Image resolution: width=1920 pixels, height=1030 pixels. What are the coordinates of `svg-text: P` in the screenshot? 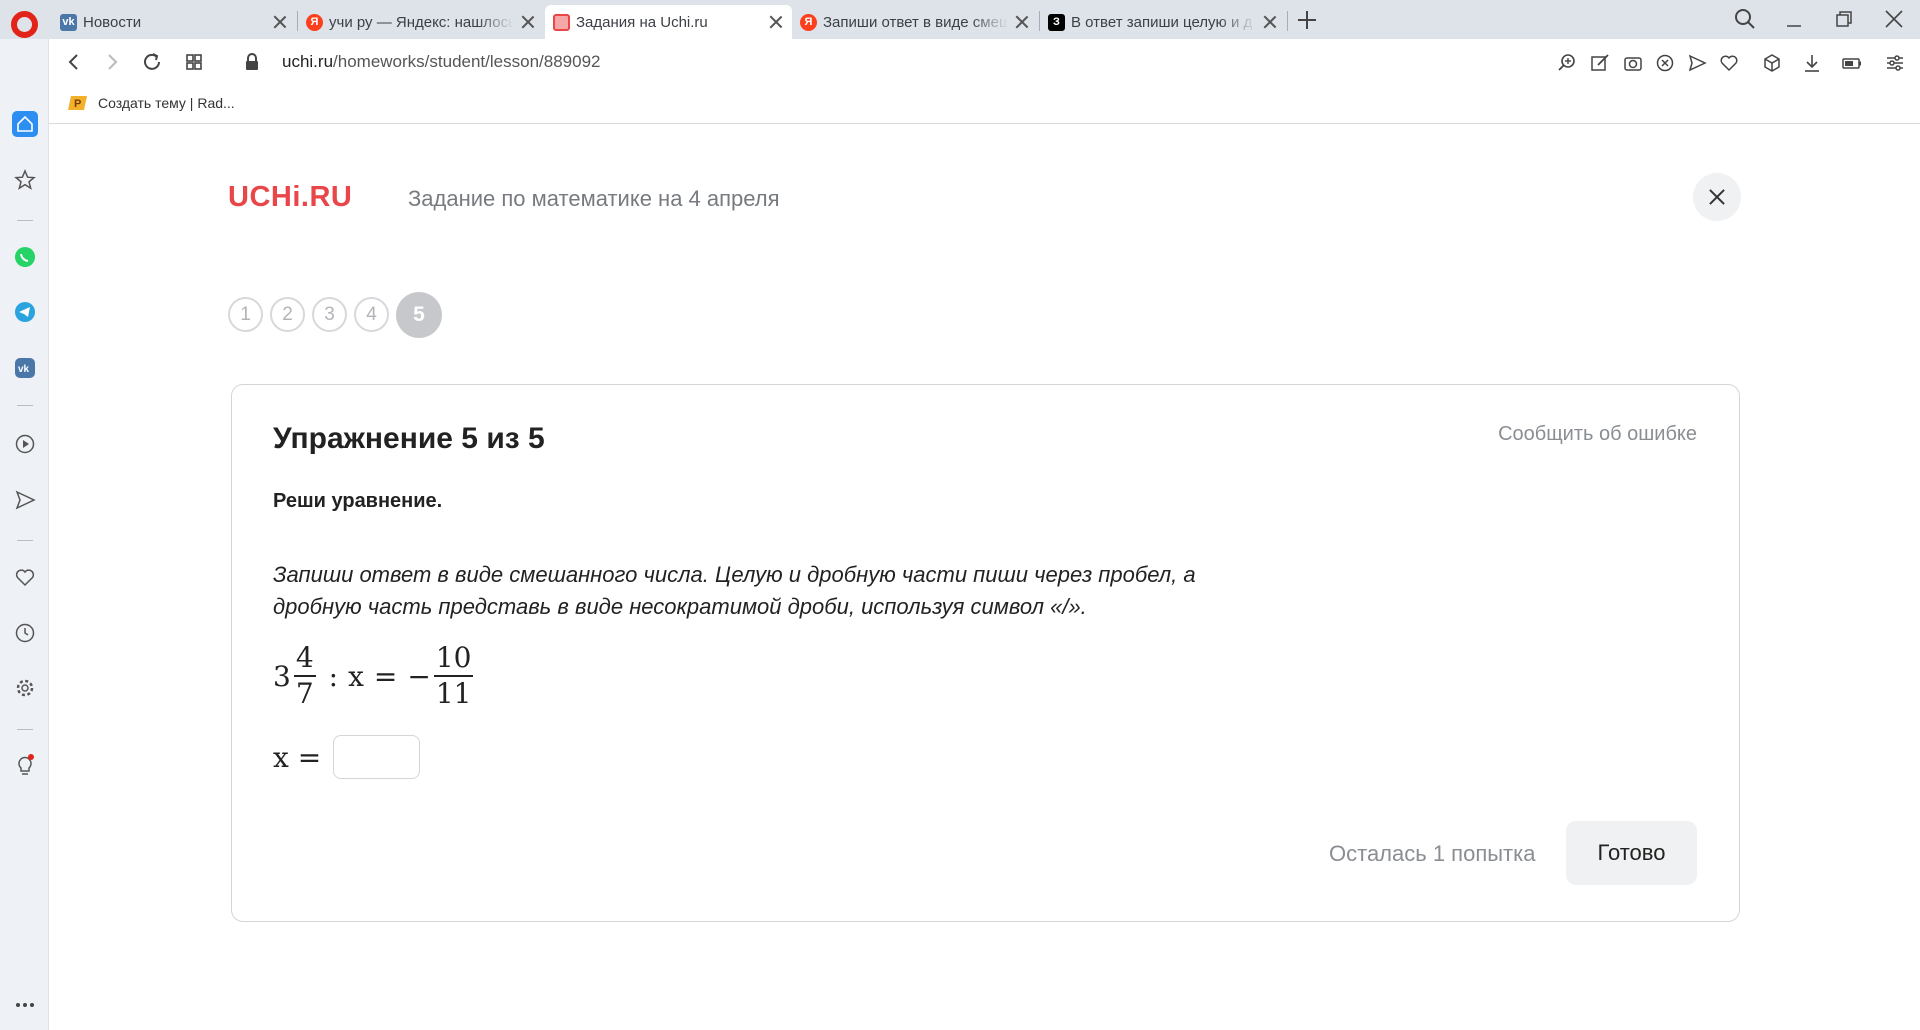 It's located at (77, 104).